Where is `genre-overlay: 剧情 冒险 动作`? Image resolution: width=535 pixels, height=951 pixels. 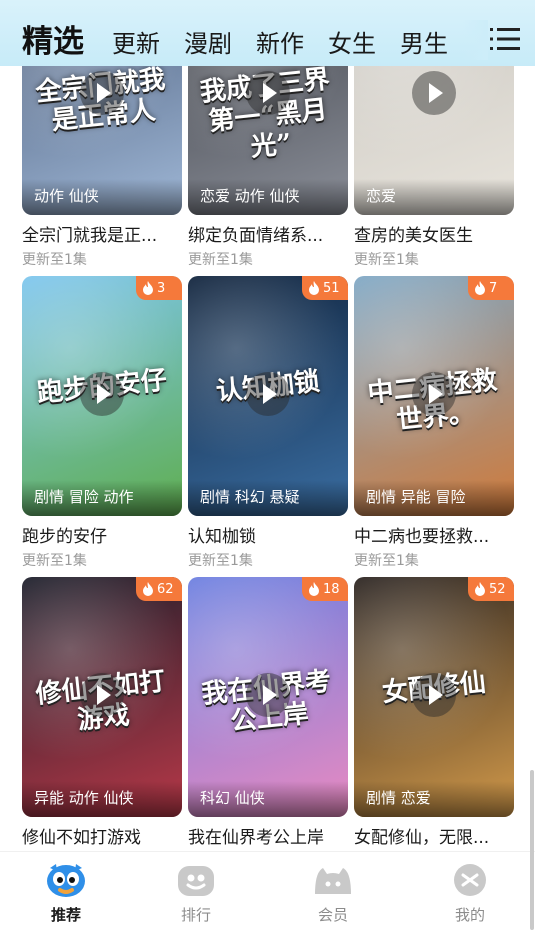
genre-overlay: 剧情 冒险 动作 is located at coordinates (102, 498).